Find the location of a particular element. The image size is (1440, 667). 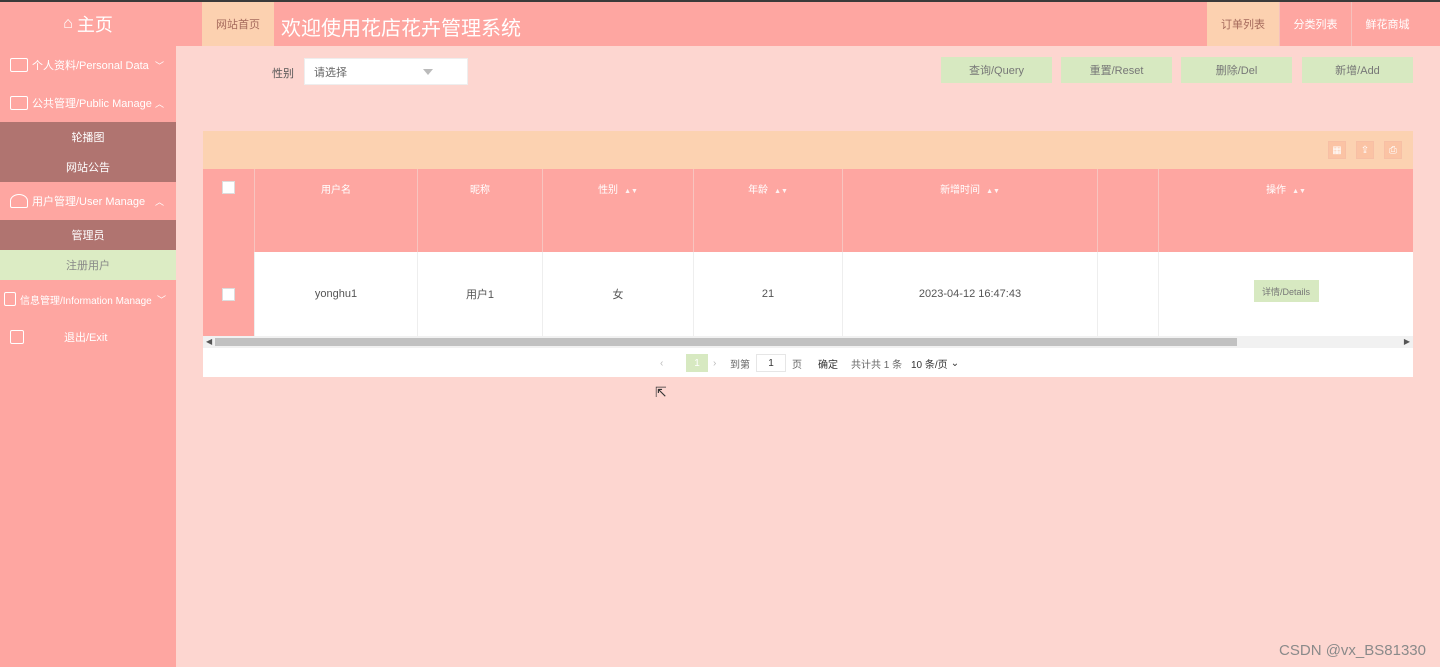

table-header: 用户名 昵称 性别 ▲▼ 年龄 ▲▼ 新增时间 ▲▼ 操作 ▲▼ is located at coordinates (808, 210).